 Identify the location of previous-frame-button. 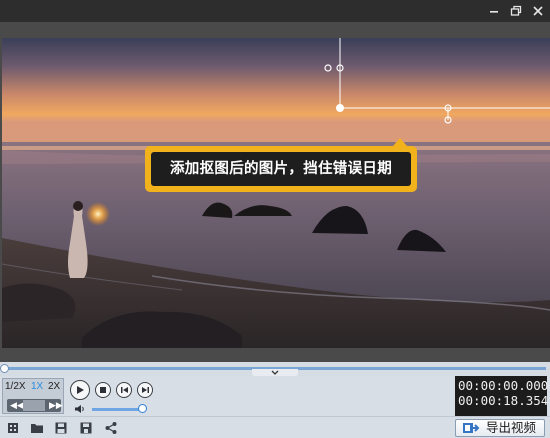
(124, 390).